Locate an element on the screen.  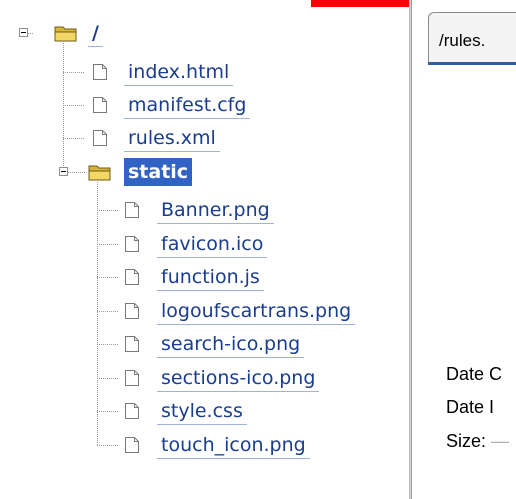
tree-node-file: manifest.cfg is located at coordinates (187, 105).